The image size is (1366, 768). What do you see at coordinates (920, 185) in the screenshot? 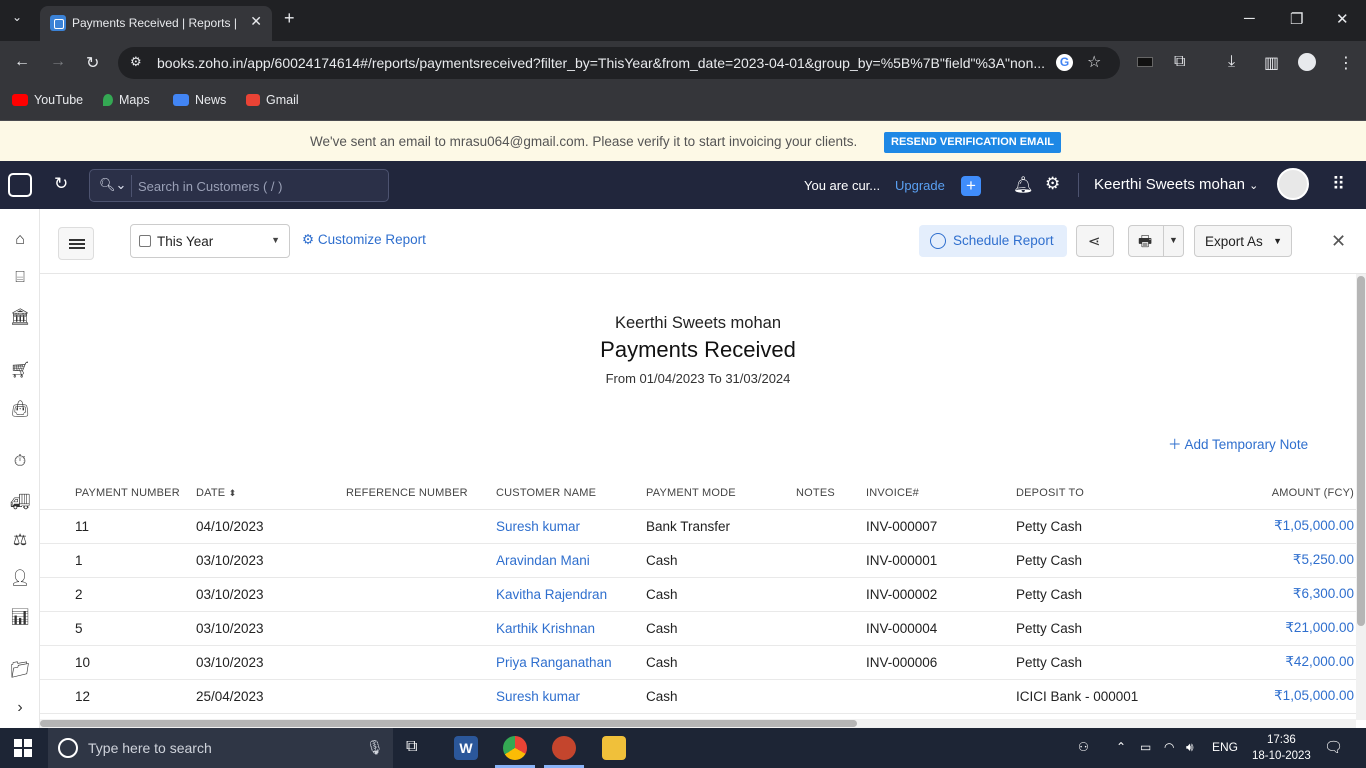
I see `upgrade-link: Upgrade` at bounding box center [920, 185].